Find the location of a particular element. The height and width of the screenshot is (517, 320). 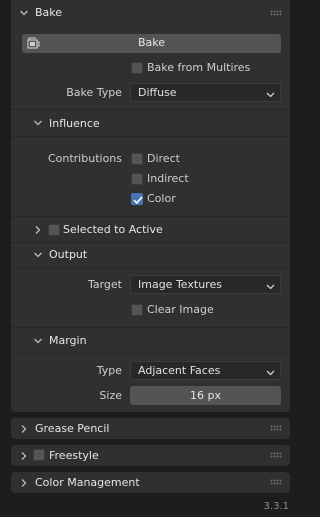

color-checkbox is located at coordinates (137, 199).